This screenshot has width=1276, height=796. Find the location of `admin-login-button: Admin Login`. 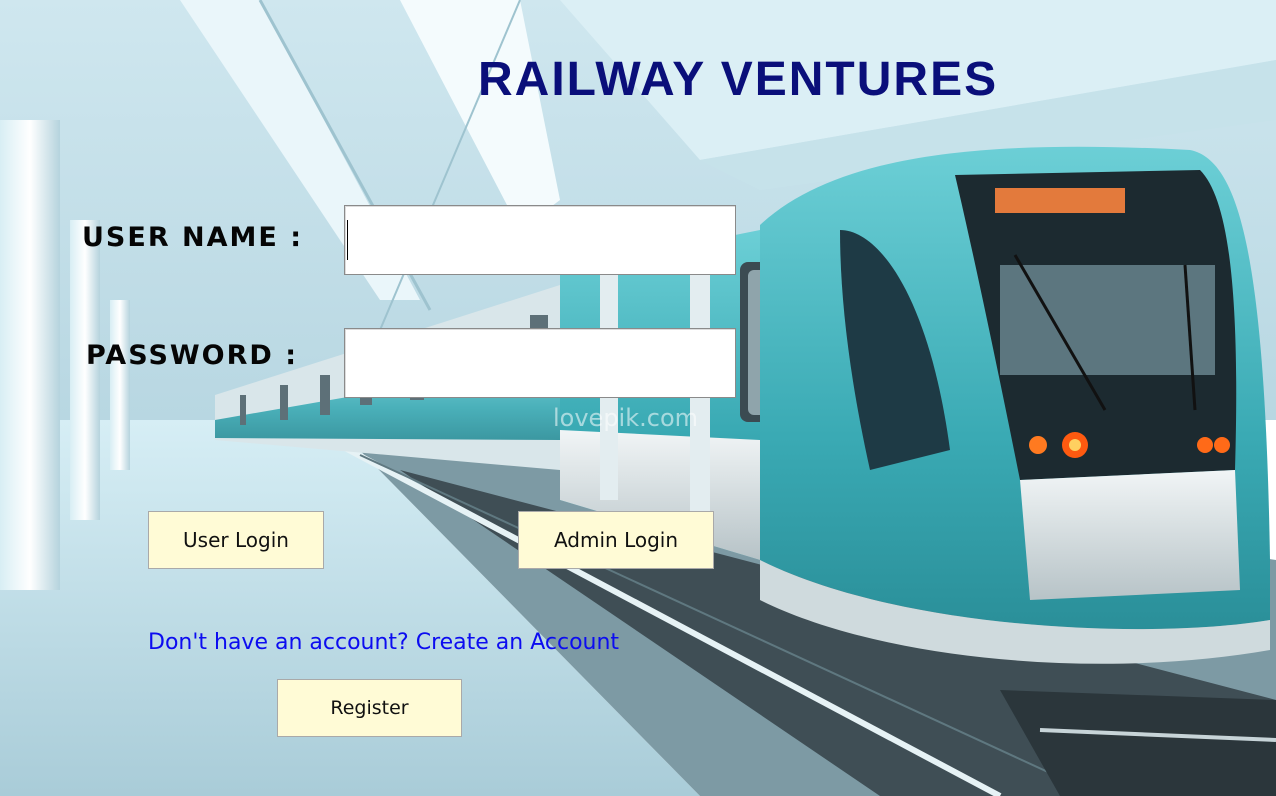

admin-login-button: Admin Login is located at coordinates (616, 540).